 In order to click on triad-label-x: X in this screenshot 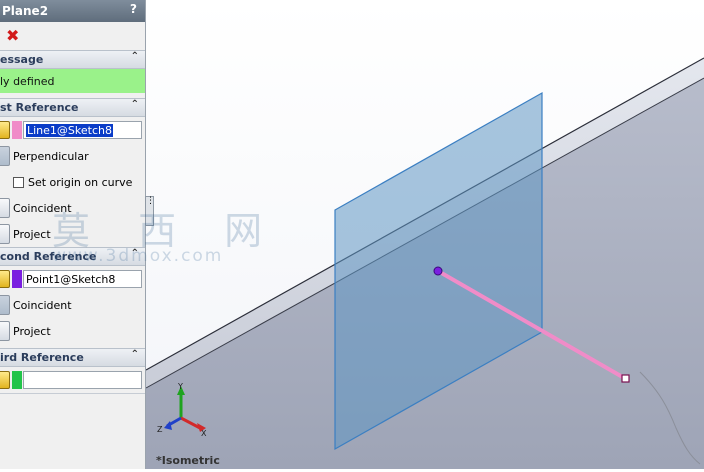, I will do `click(204, 433)`.